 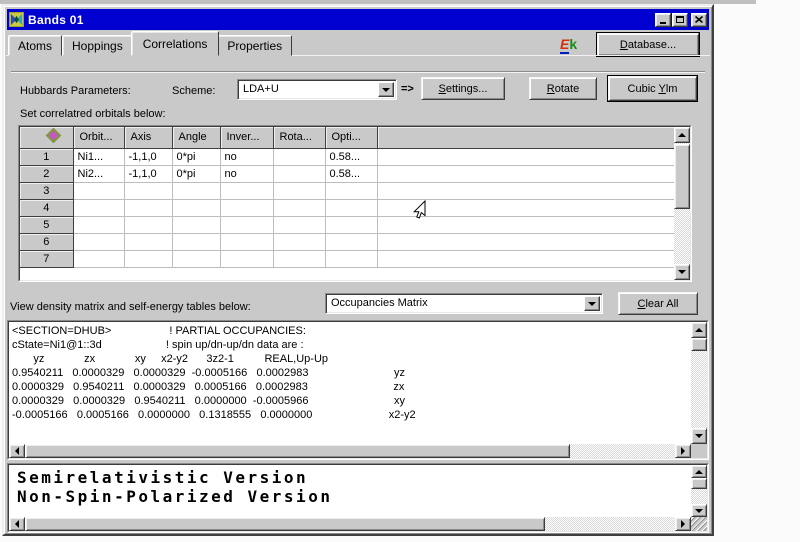 What do you see at coordinates (563, 88) in the screenshot?
I see `rotate-button: Rotate` at bounding box center [563, 88].